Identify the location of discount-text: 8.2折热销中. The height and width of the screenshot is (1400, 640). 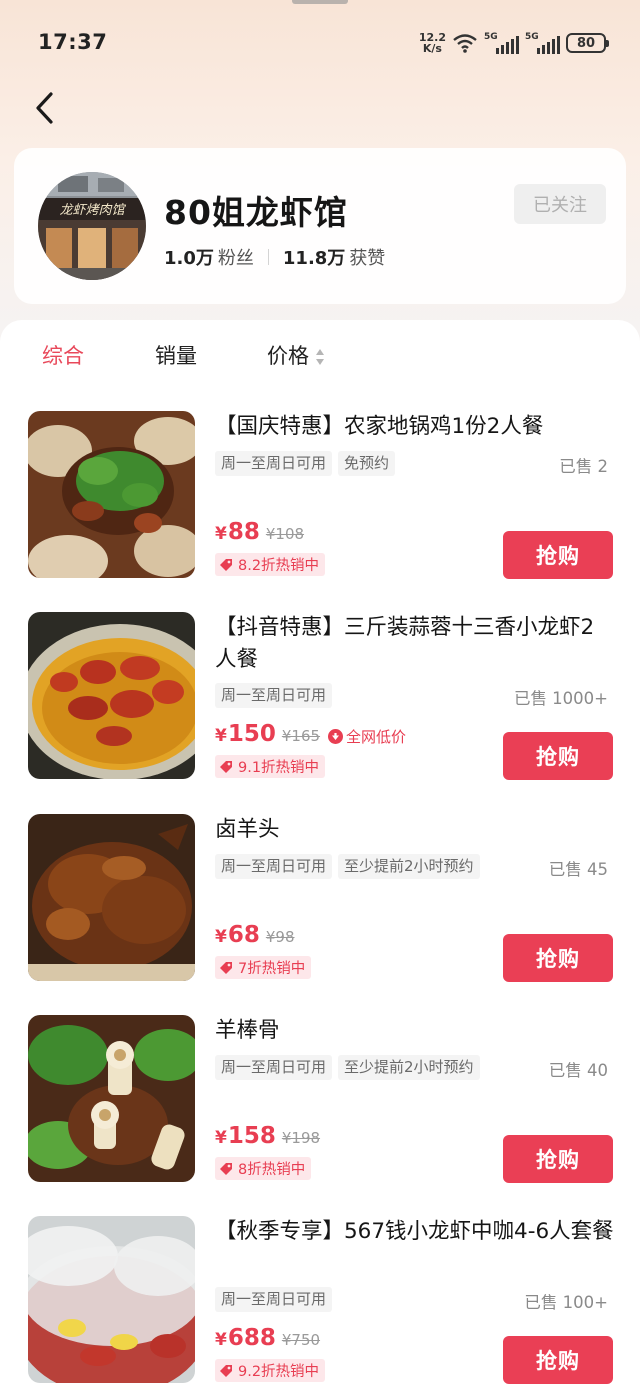
(279, 566).